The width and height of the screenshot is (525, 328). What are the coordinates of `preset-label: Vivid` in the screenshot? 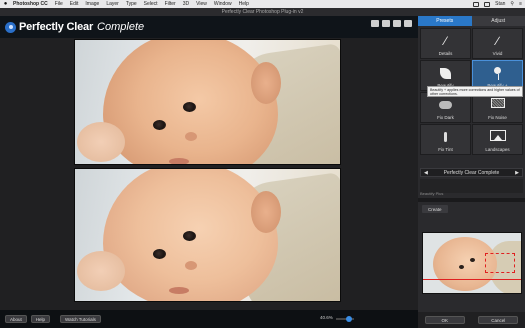 It's located at (497, 53).